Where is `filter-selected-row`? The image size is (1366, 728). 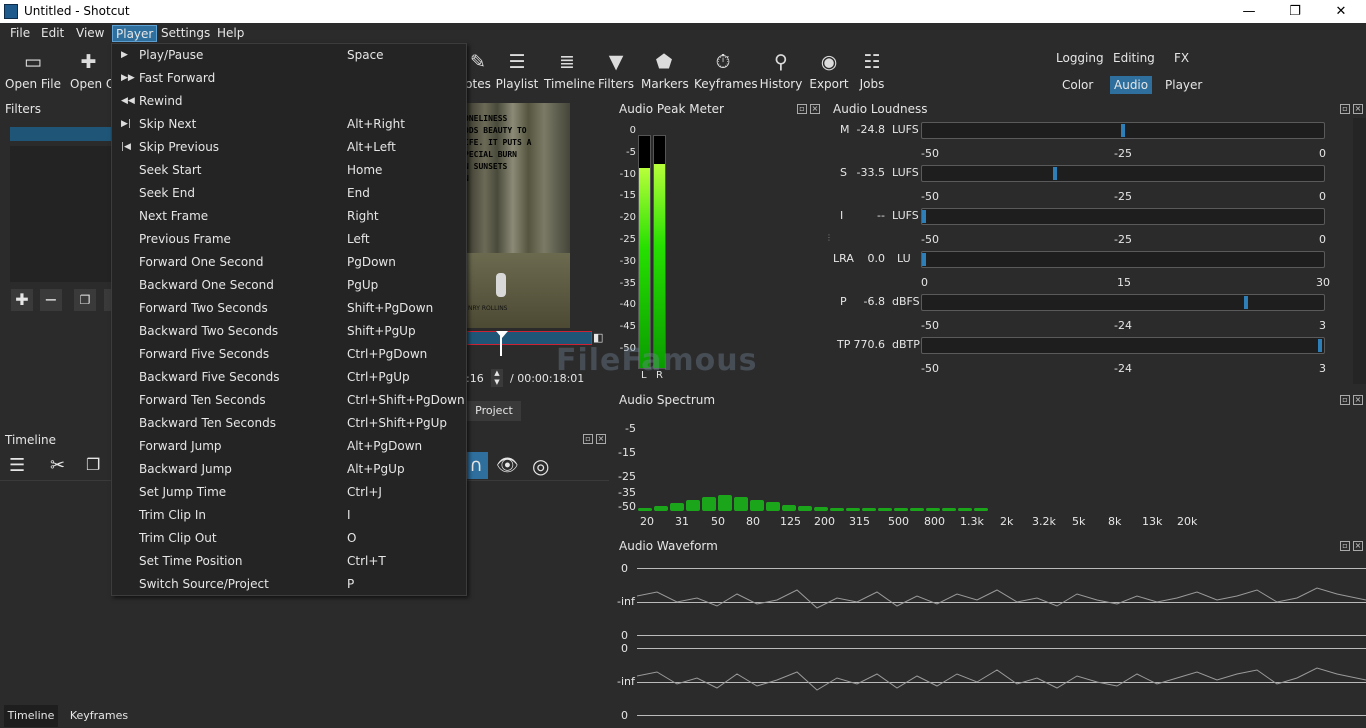
filter-selected-row is located at coordinates (60, 134).